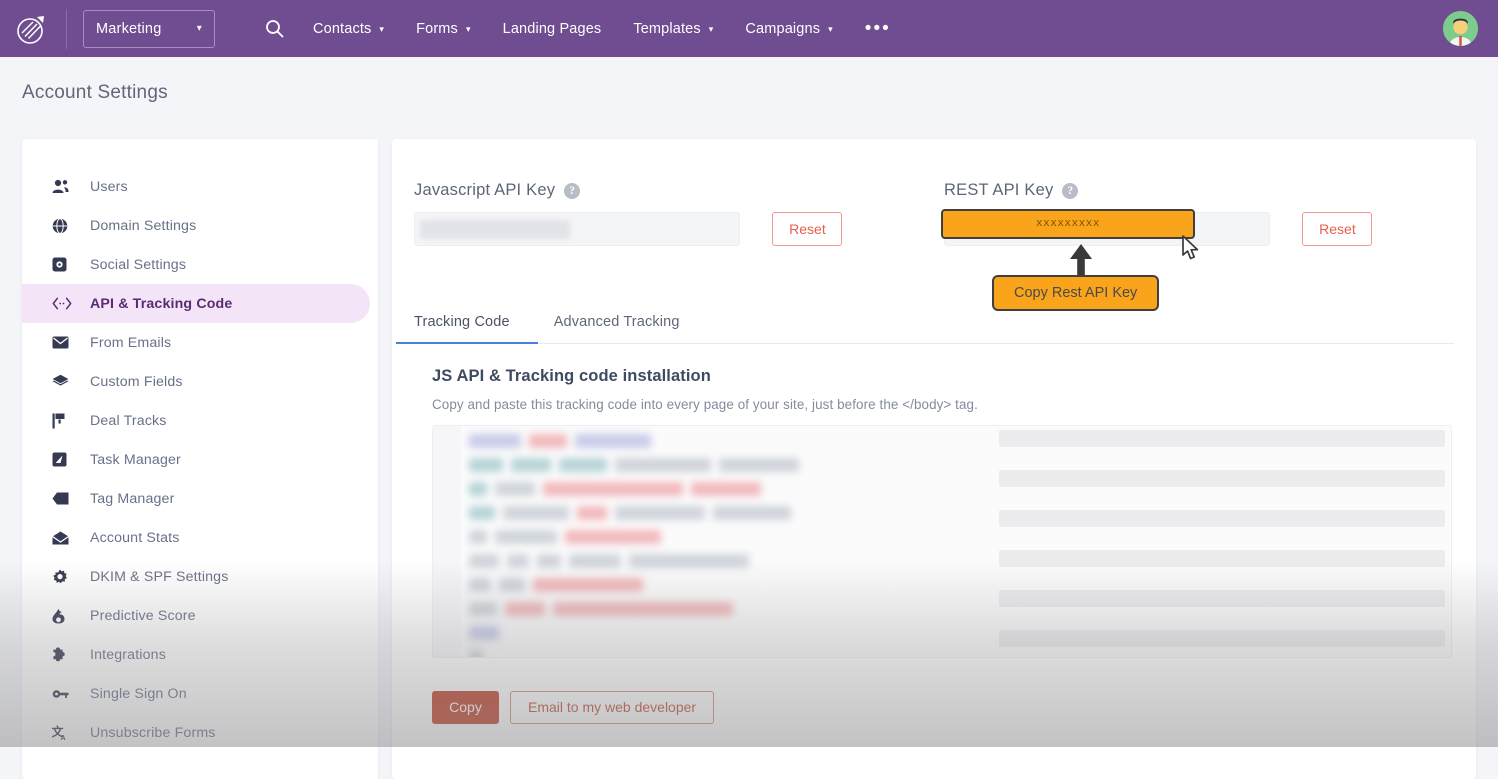 This screenshot has height=779, width=1498. What do you see at coordinates (577, 229) in the screenshot?
I see `javascript-api-key-input` at bounding box center [577, 229].